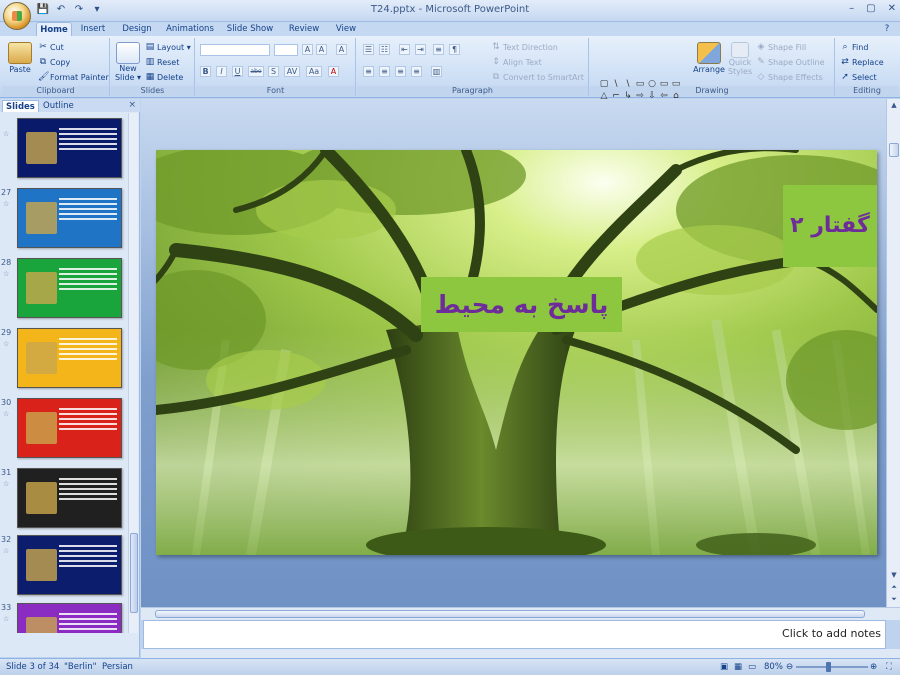 The width and height of the screenshot is (900, 675). Describe the element at coordinates (892, 8) in the screenshot. I see `close-button: ✕` at that location.